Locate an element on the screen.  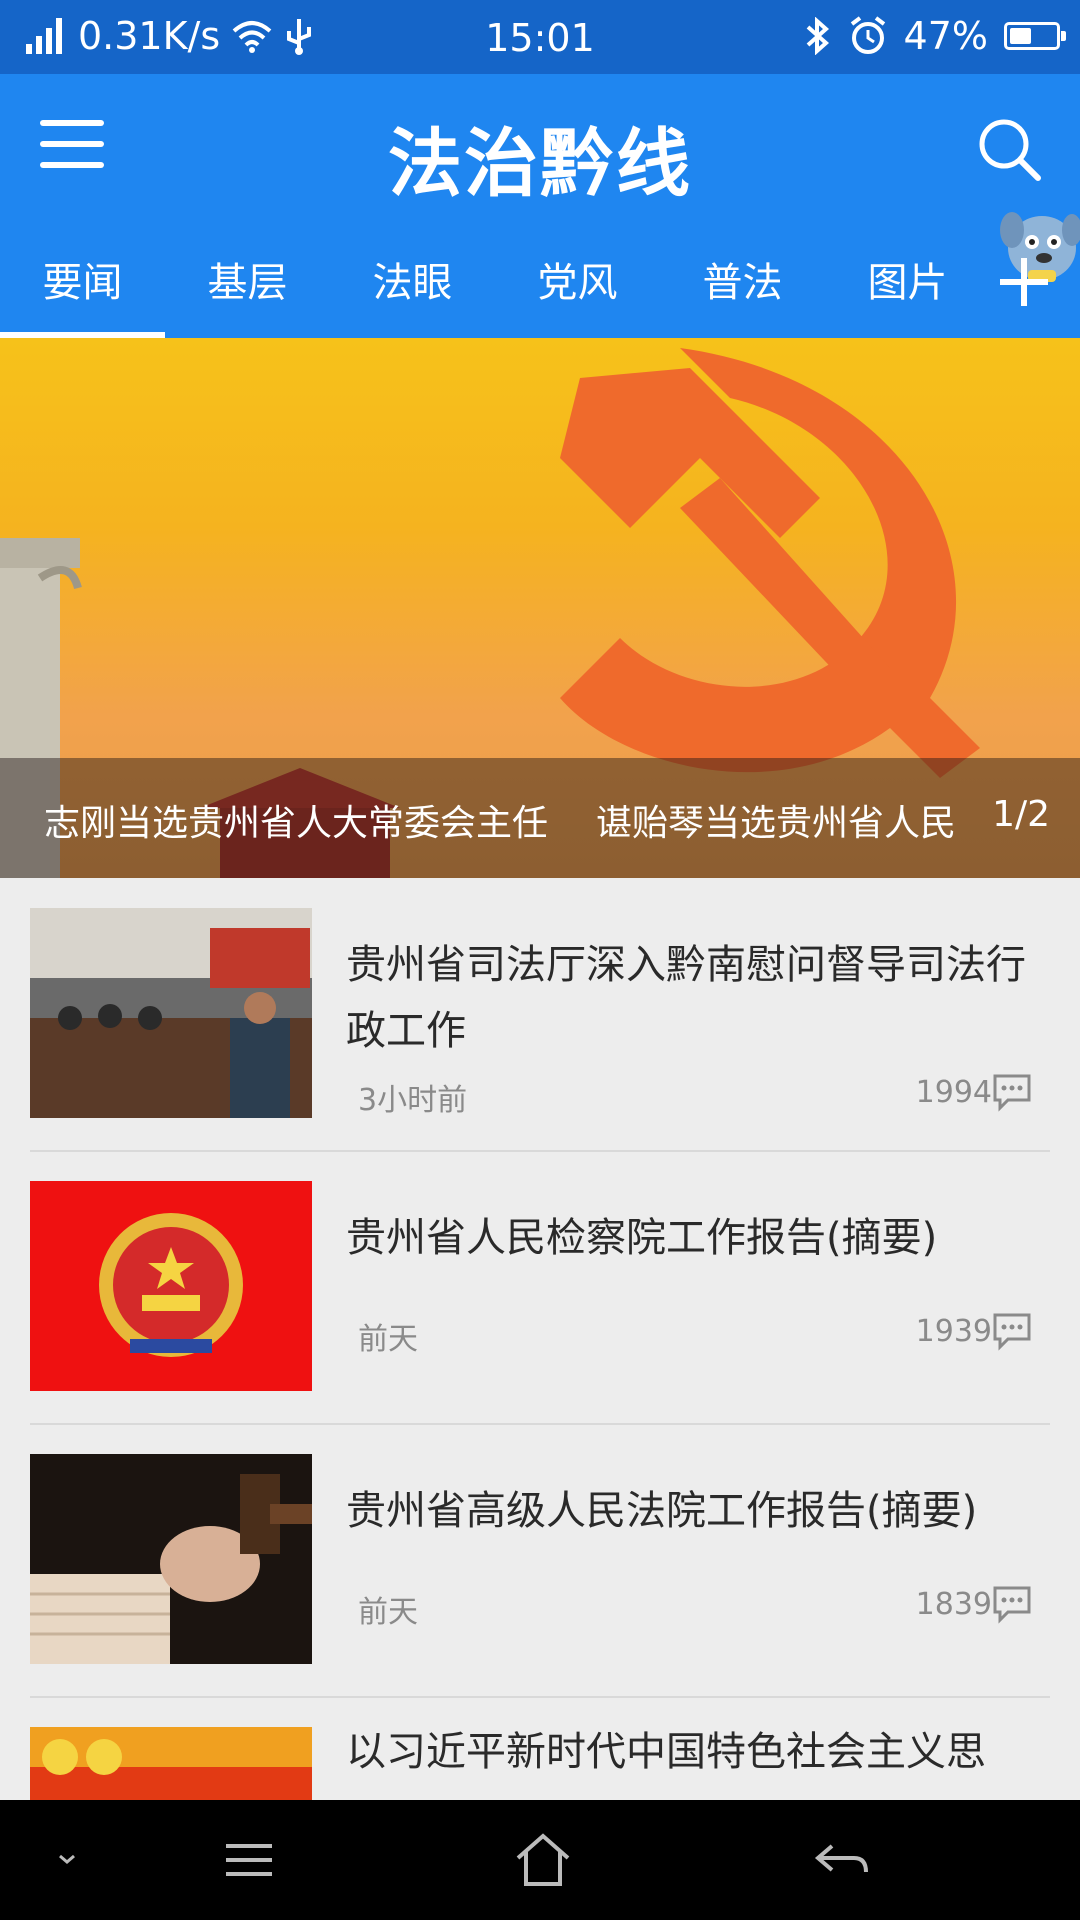
tab-pufa: 普法 is located at coordinates (742, 279).